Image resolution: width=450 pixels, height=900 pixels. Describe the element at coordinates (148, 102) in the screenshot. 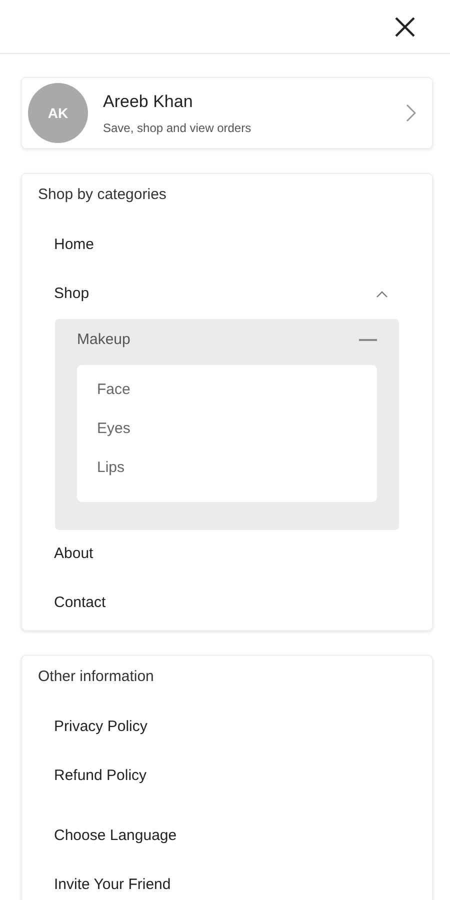

I see `user-name: Areeb Khan` at that location.